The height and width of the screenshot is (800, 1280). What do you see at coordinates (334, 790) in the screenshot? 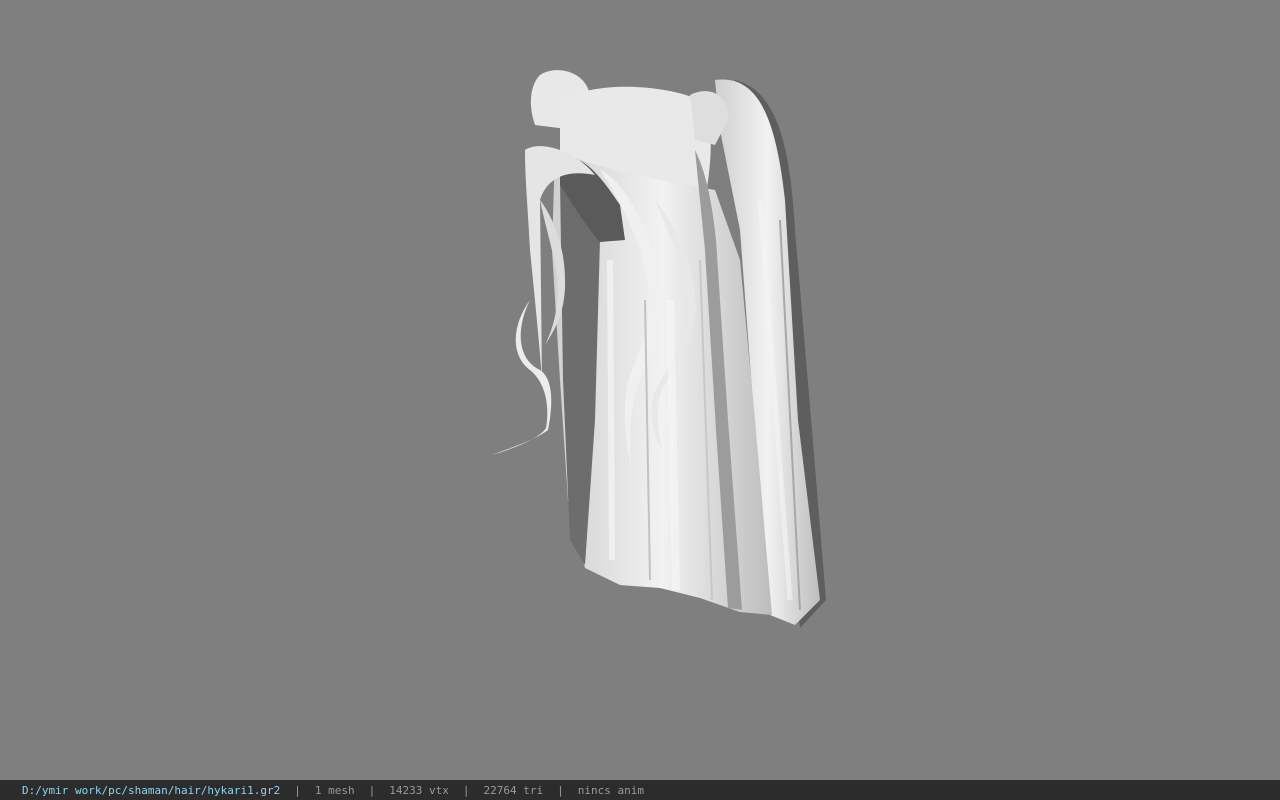
I see `mesh-count: 1 mesh` at bounding box center [334, 790].